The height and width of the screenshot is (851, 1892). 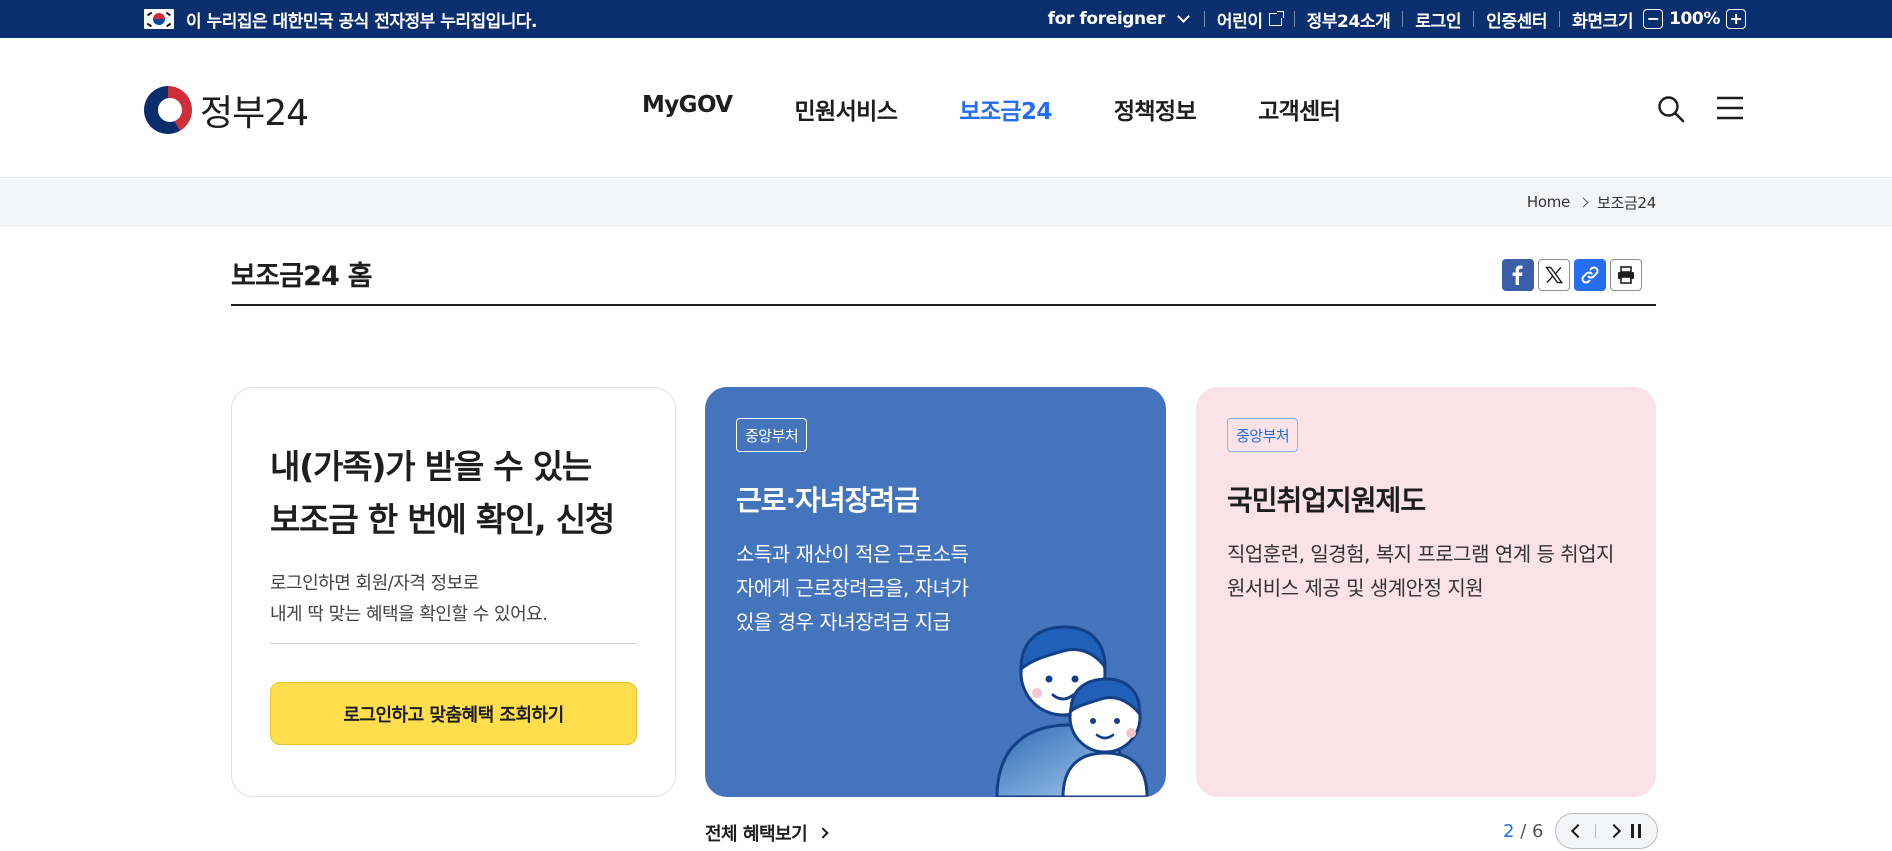 I want to click on carousel-page-indicator: 2 / 6, so click(x=1523, y=831).